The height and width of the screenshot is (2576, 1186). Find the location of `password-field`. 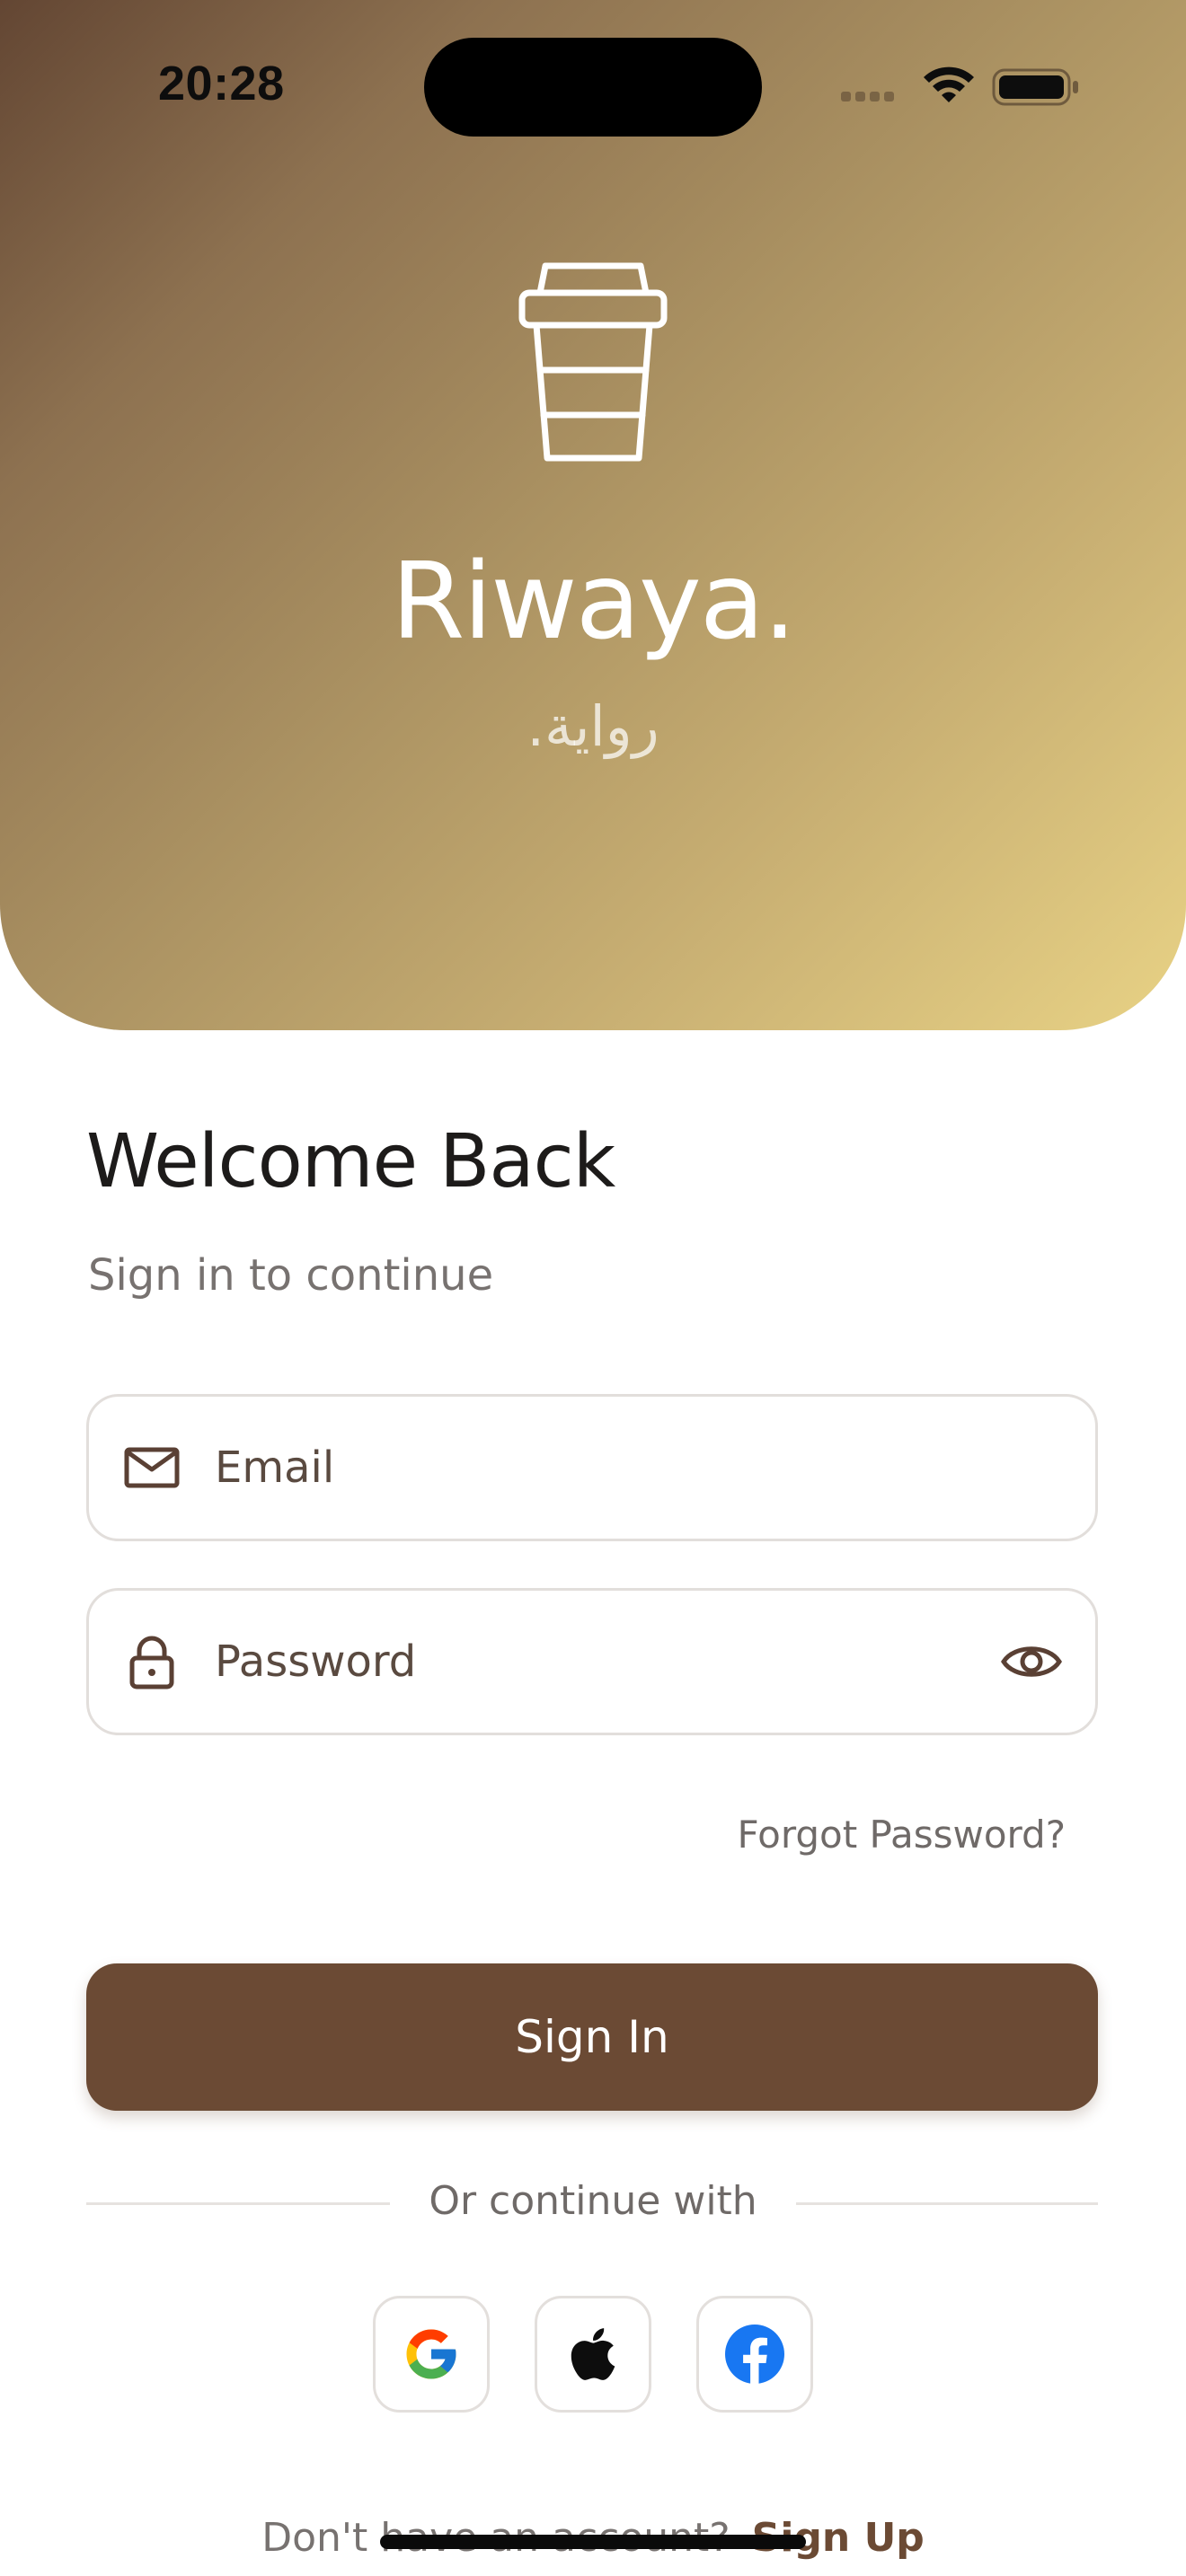

password-field is located at coordinates (592, 1661).